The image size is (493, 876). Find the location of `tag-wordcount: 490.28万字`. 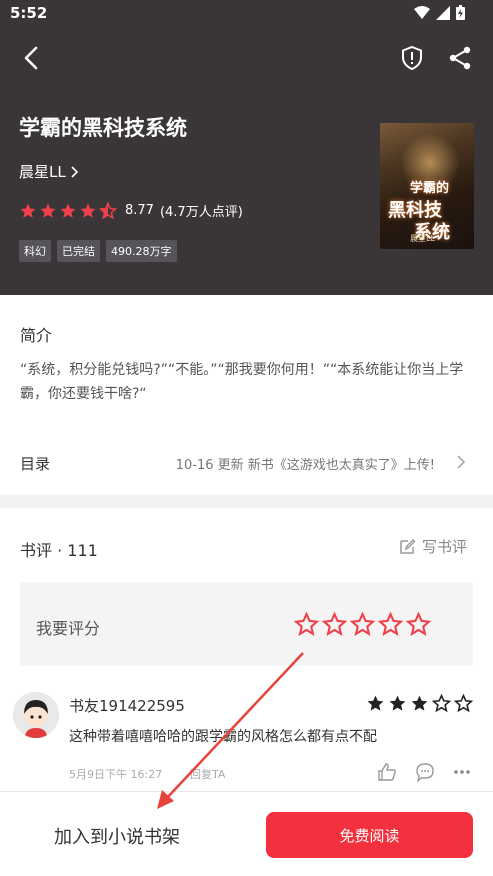

tag-wordcount: 490.28万字 is located at coordinates (141, 251).